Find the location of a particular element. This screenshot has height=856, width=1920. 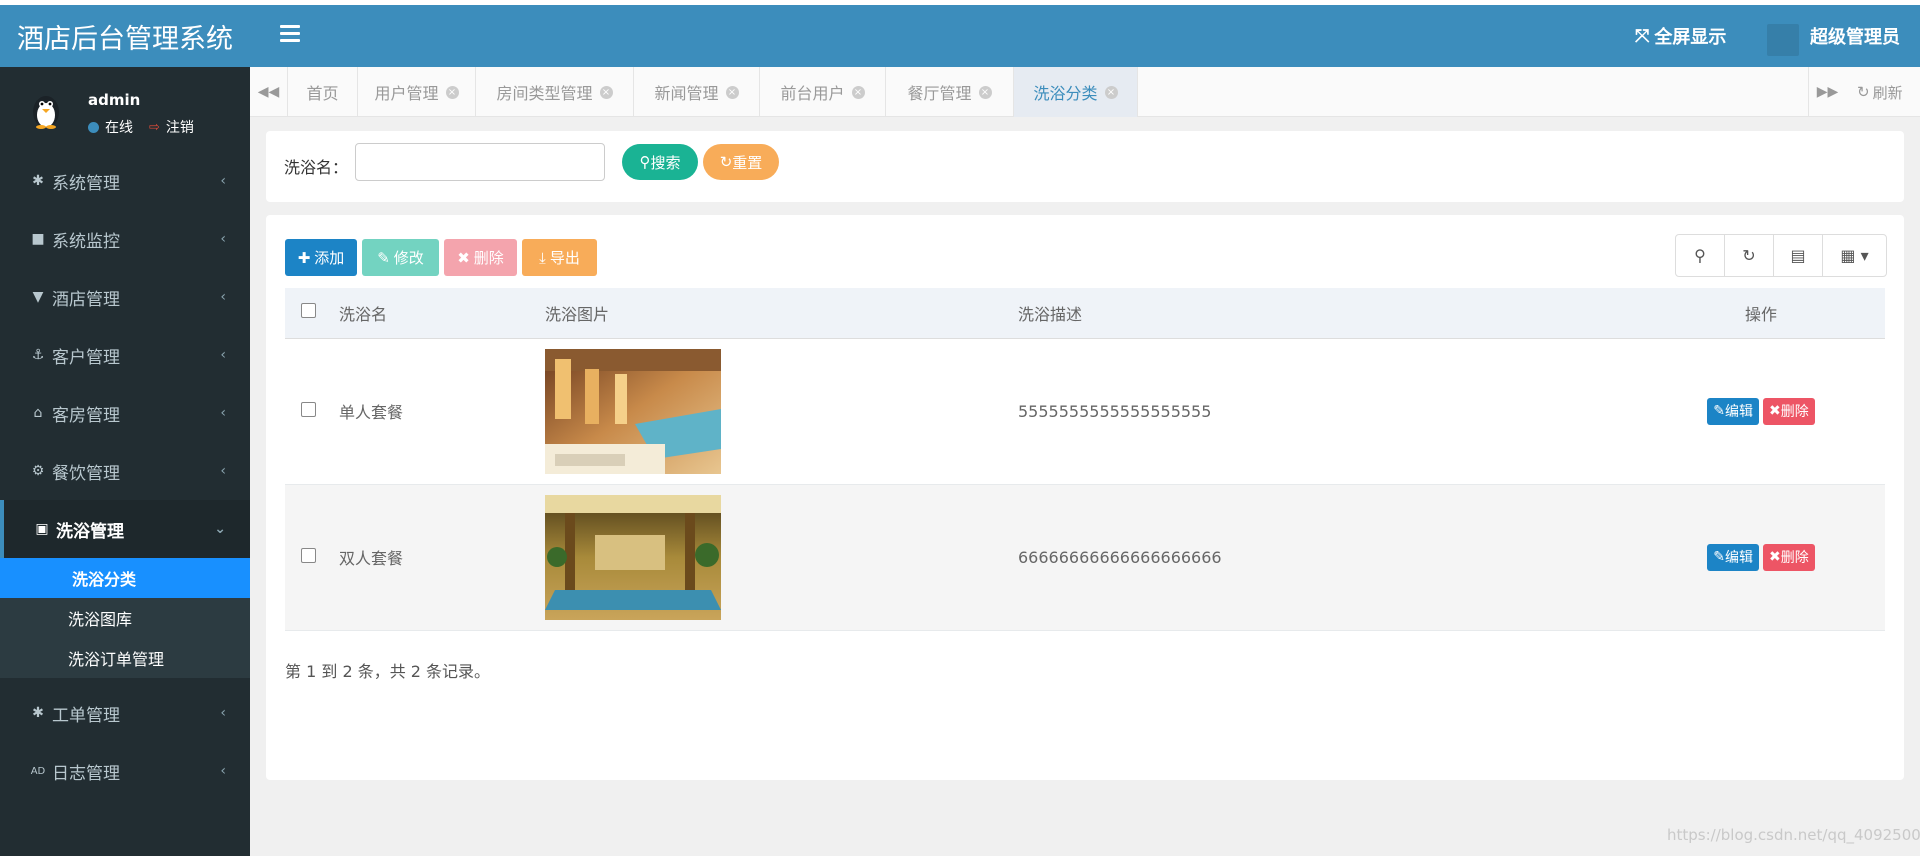

sidebar-item-monitor: ■ 系统监控 ‹ is located at coordinates (125, 239).